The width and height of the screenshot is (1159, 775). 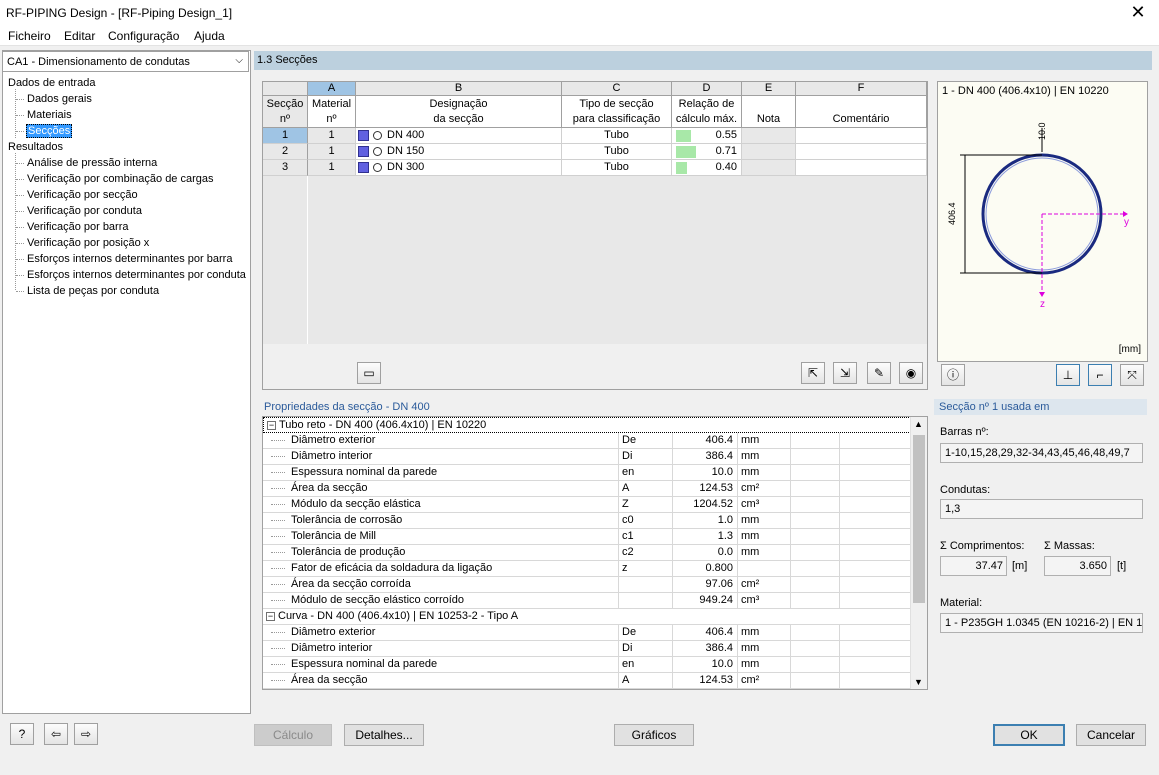 I want to click on ratio-cell: 0.71, so click(x=707, y=152).